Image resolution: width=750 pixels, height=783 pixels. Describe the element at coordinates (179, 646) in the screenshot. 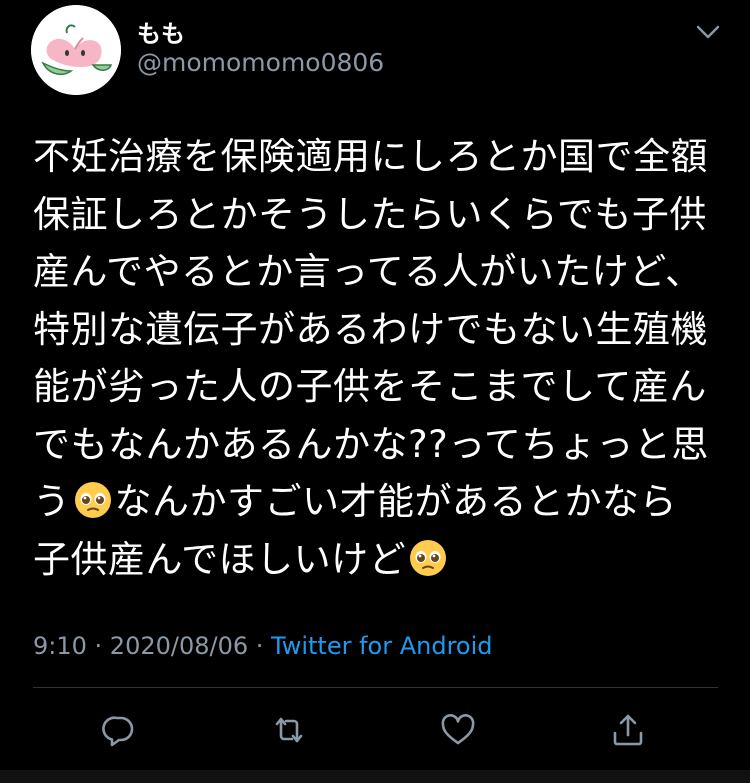

I see `tweet-date: 2020/08/06` at that location.